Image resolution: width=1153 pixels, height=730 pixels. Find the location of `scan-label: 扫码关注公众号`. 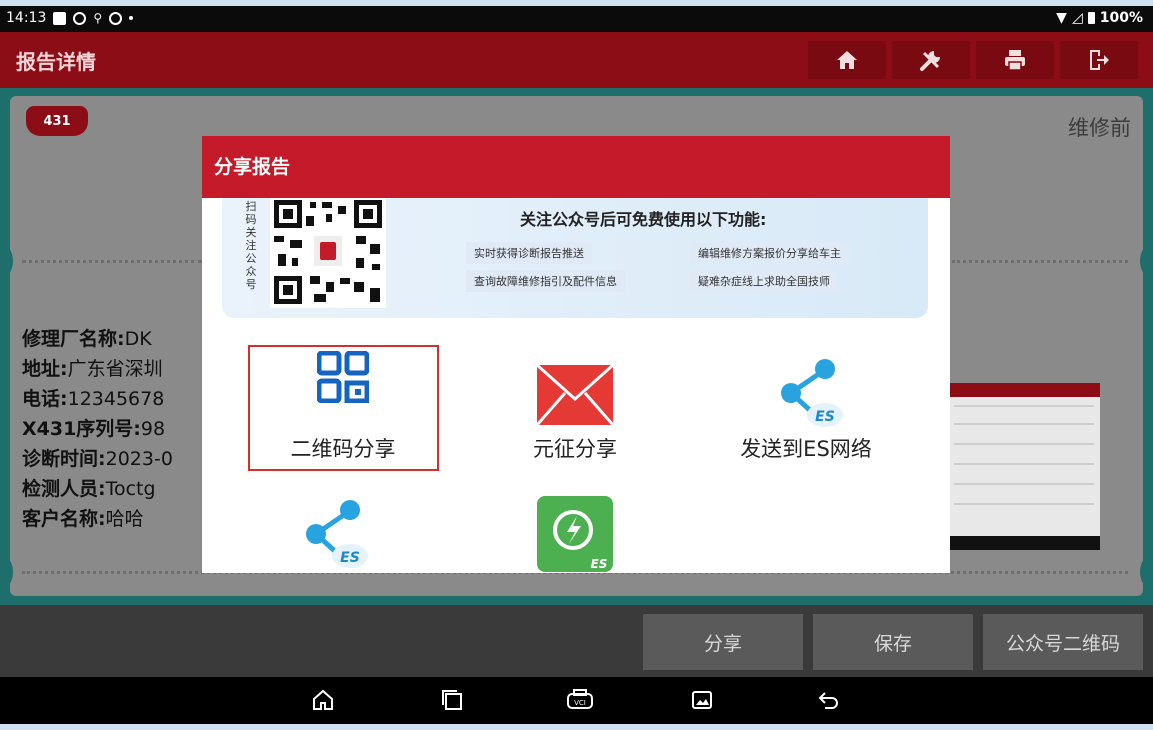

scan-label: 扫码关注公众号 is located at coordinates (251, 245).